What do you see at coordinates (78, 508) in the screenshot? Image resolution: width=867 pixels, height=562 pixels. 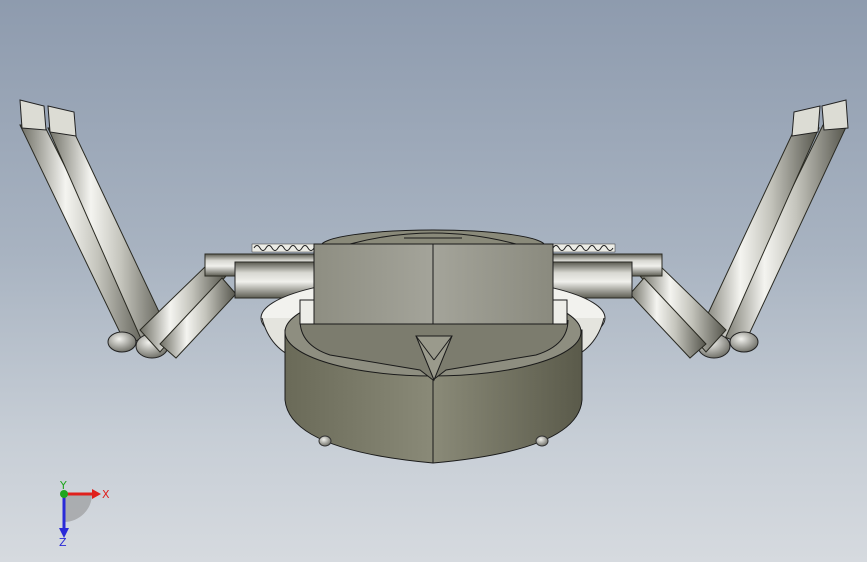 I see `triad-plane-shade` at bounding box center [78, 508].